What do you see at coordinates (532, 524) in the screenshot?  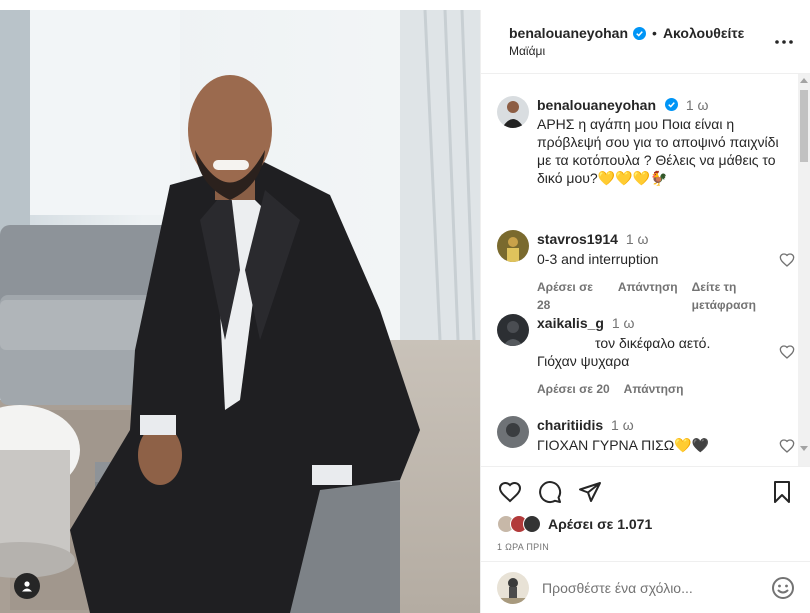 I see `liker-avatar` at bounding box center [532, 524].